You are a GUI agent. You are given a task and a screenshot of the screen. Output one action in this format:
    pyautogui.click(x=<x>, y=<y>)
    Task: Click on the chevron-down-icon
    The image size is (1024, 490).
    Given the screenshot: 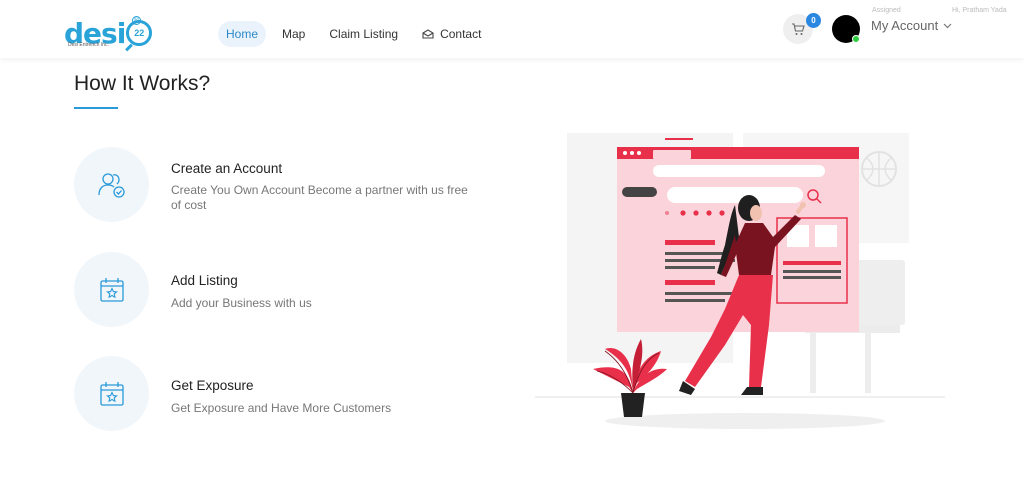 What is the action you would take?
    pyautogui.click(x=947, y=25)
    